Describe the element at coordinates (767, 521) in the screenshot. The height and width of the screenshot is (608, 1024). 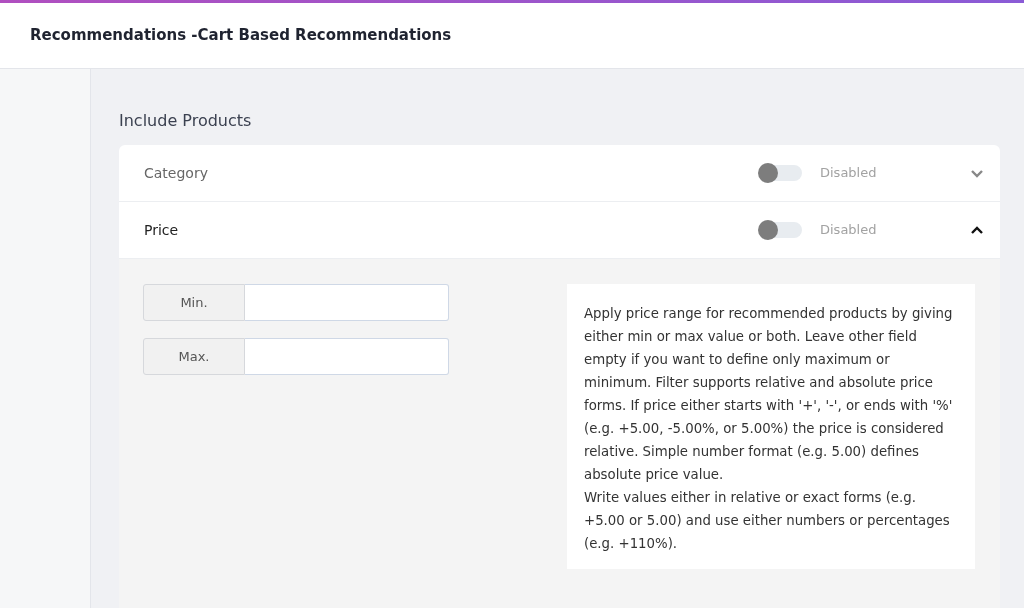
I see `help-text: Write values either in relative or exact forms (e.g. +5.00 or 5.00) and use either numbers or percentages (e.g. +110%).` at that location.